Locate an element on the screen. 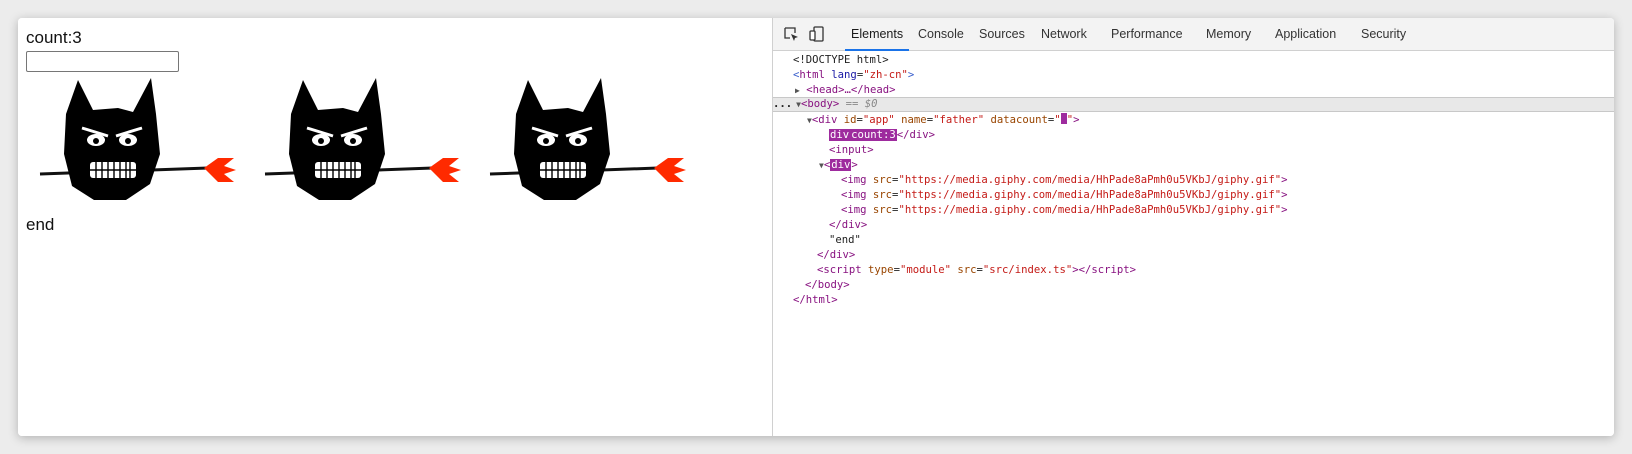 The image size is (1632, 454). dom-node-close-html: </html> is located at coordinates (1193, 300).